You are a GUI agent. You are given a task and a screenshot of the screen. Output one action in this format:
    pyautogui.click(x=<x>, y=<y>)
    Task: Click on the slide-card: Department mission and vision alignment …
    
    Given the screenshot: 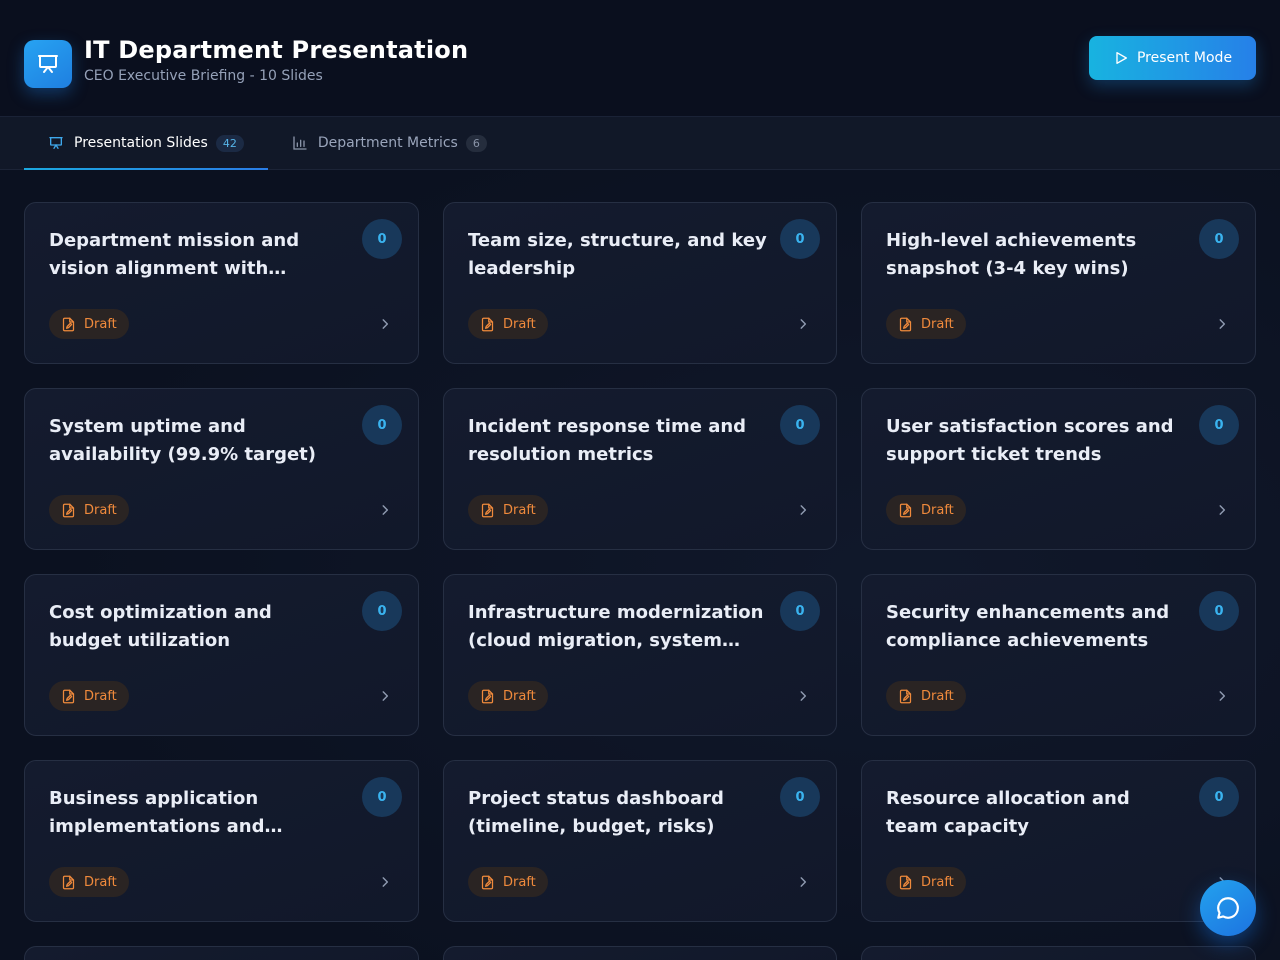 What is the action you would take?
    pyautogui.click(x=221, y=283)
    